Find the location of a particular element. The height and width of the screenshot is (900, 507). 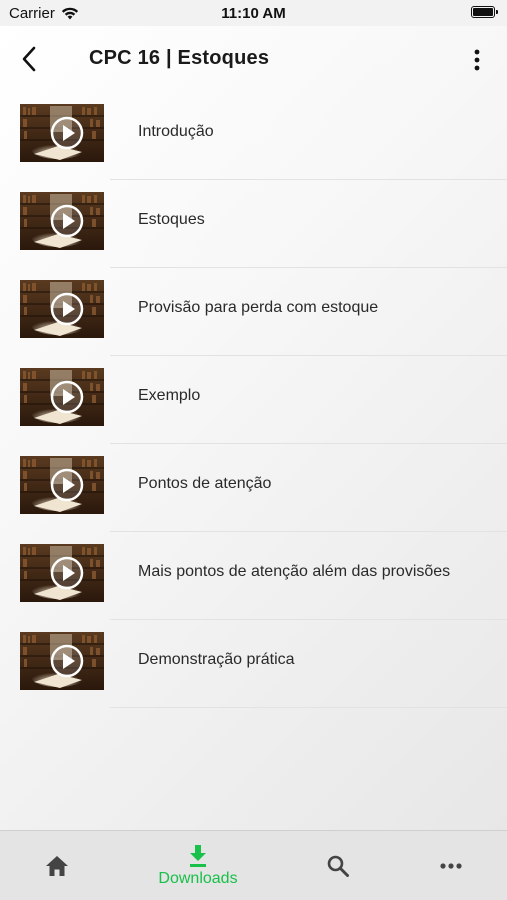

chevron-left-icon is located at coordinates (29, 59).